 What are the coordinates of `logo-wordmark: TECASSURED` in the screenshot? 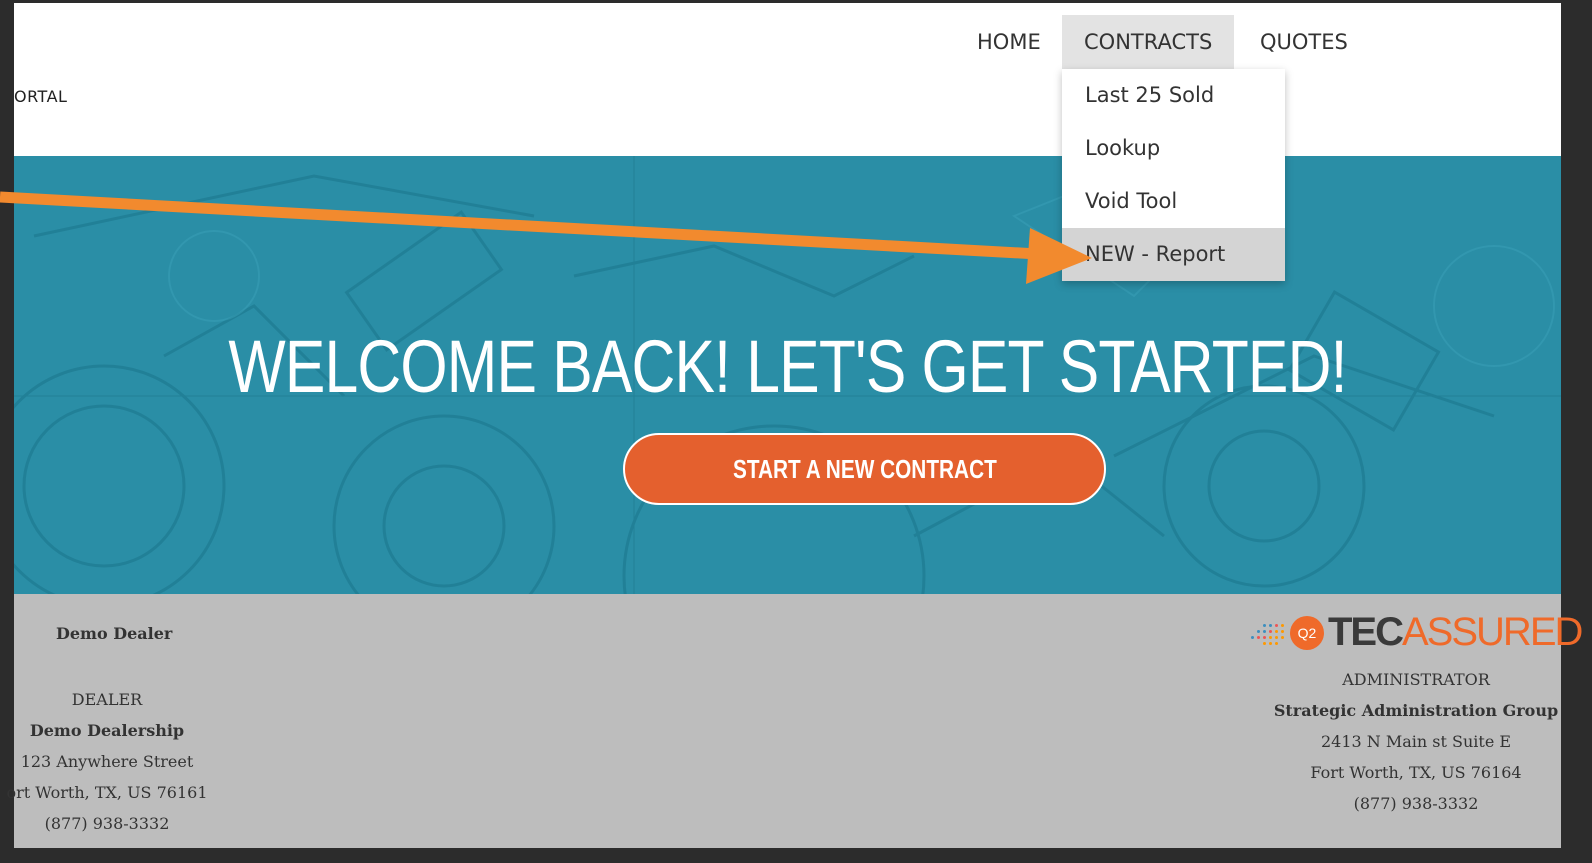 It's located at (1455, 632).